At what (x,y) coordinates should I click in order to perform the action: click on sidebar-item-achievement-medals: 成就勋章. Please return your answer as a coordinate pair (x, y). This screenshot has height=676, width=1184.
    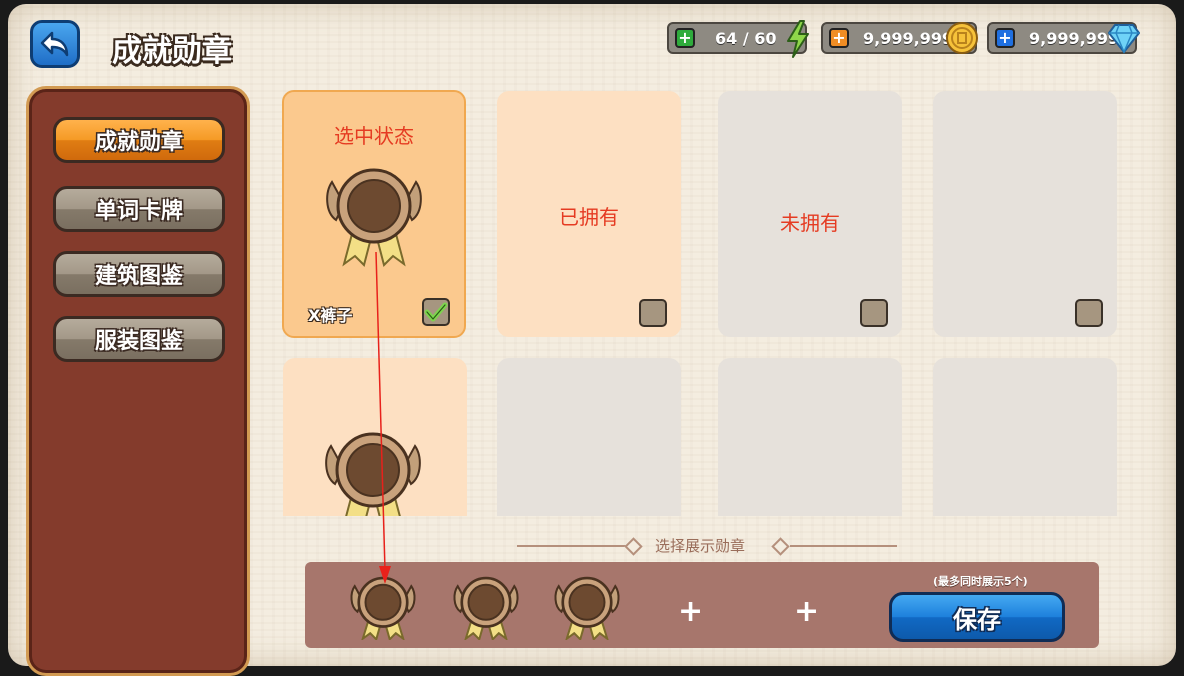
    Looking at the image, I should click on (139, 140).